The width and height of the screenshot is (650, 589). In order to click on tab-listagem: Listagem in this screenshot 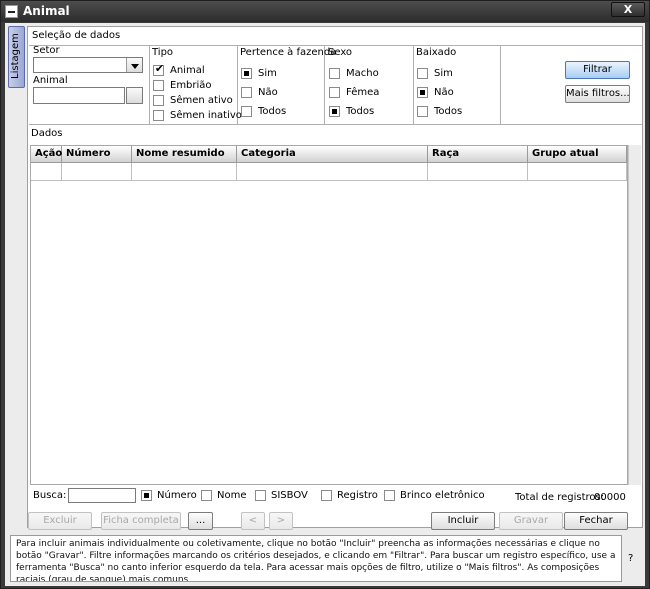, I will do `click(16, 57)`.